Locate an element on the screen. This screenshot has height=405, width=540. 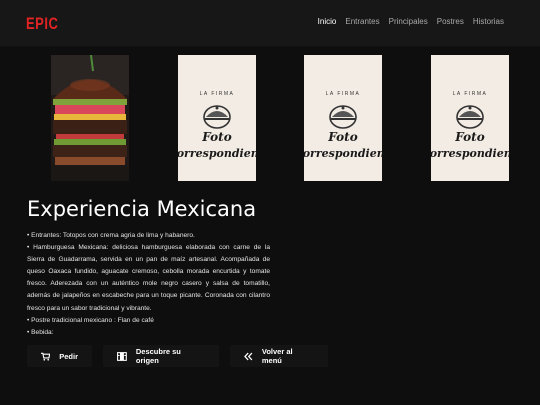
page-title: Experiencia Mexicana is located at coordinates (142, 209).